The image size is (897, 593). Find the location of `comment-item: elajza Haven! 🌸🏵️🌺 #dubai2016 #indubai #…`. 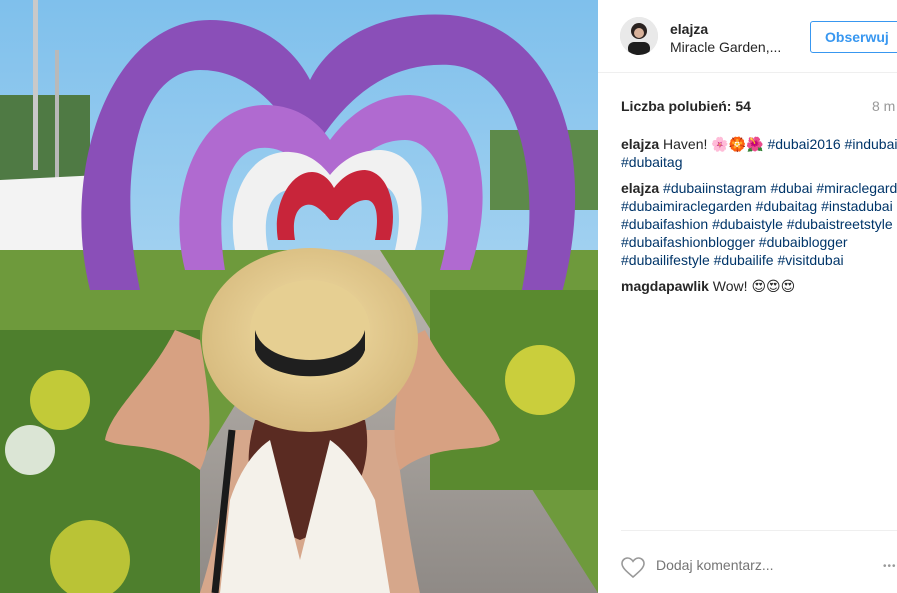

comment-item: elajza Haven! 🌸🏵️🌺 #dubai2016 #indubai #… is located at coordinates (759, 153).